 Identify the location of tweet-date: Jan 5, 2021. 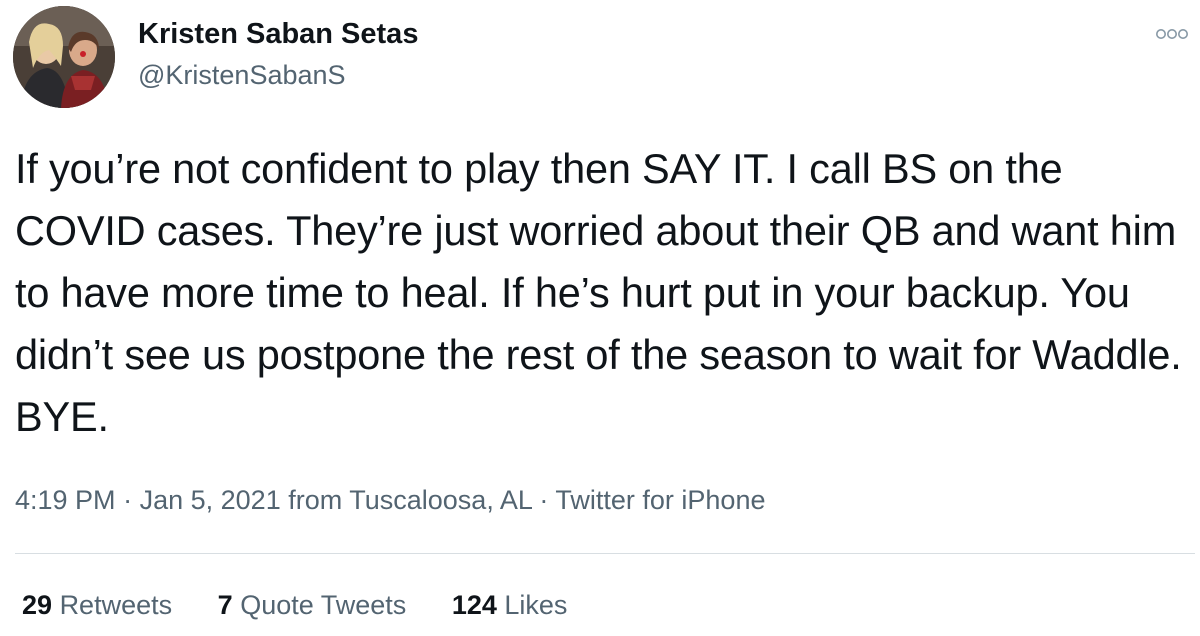
(210, 500).